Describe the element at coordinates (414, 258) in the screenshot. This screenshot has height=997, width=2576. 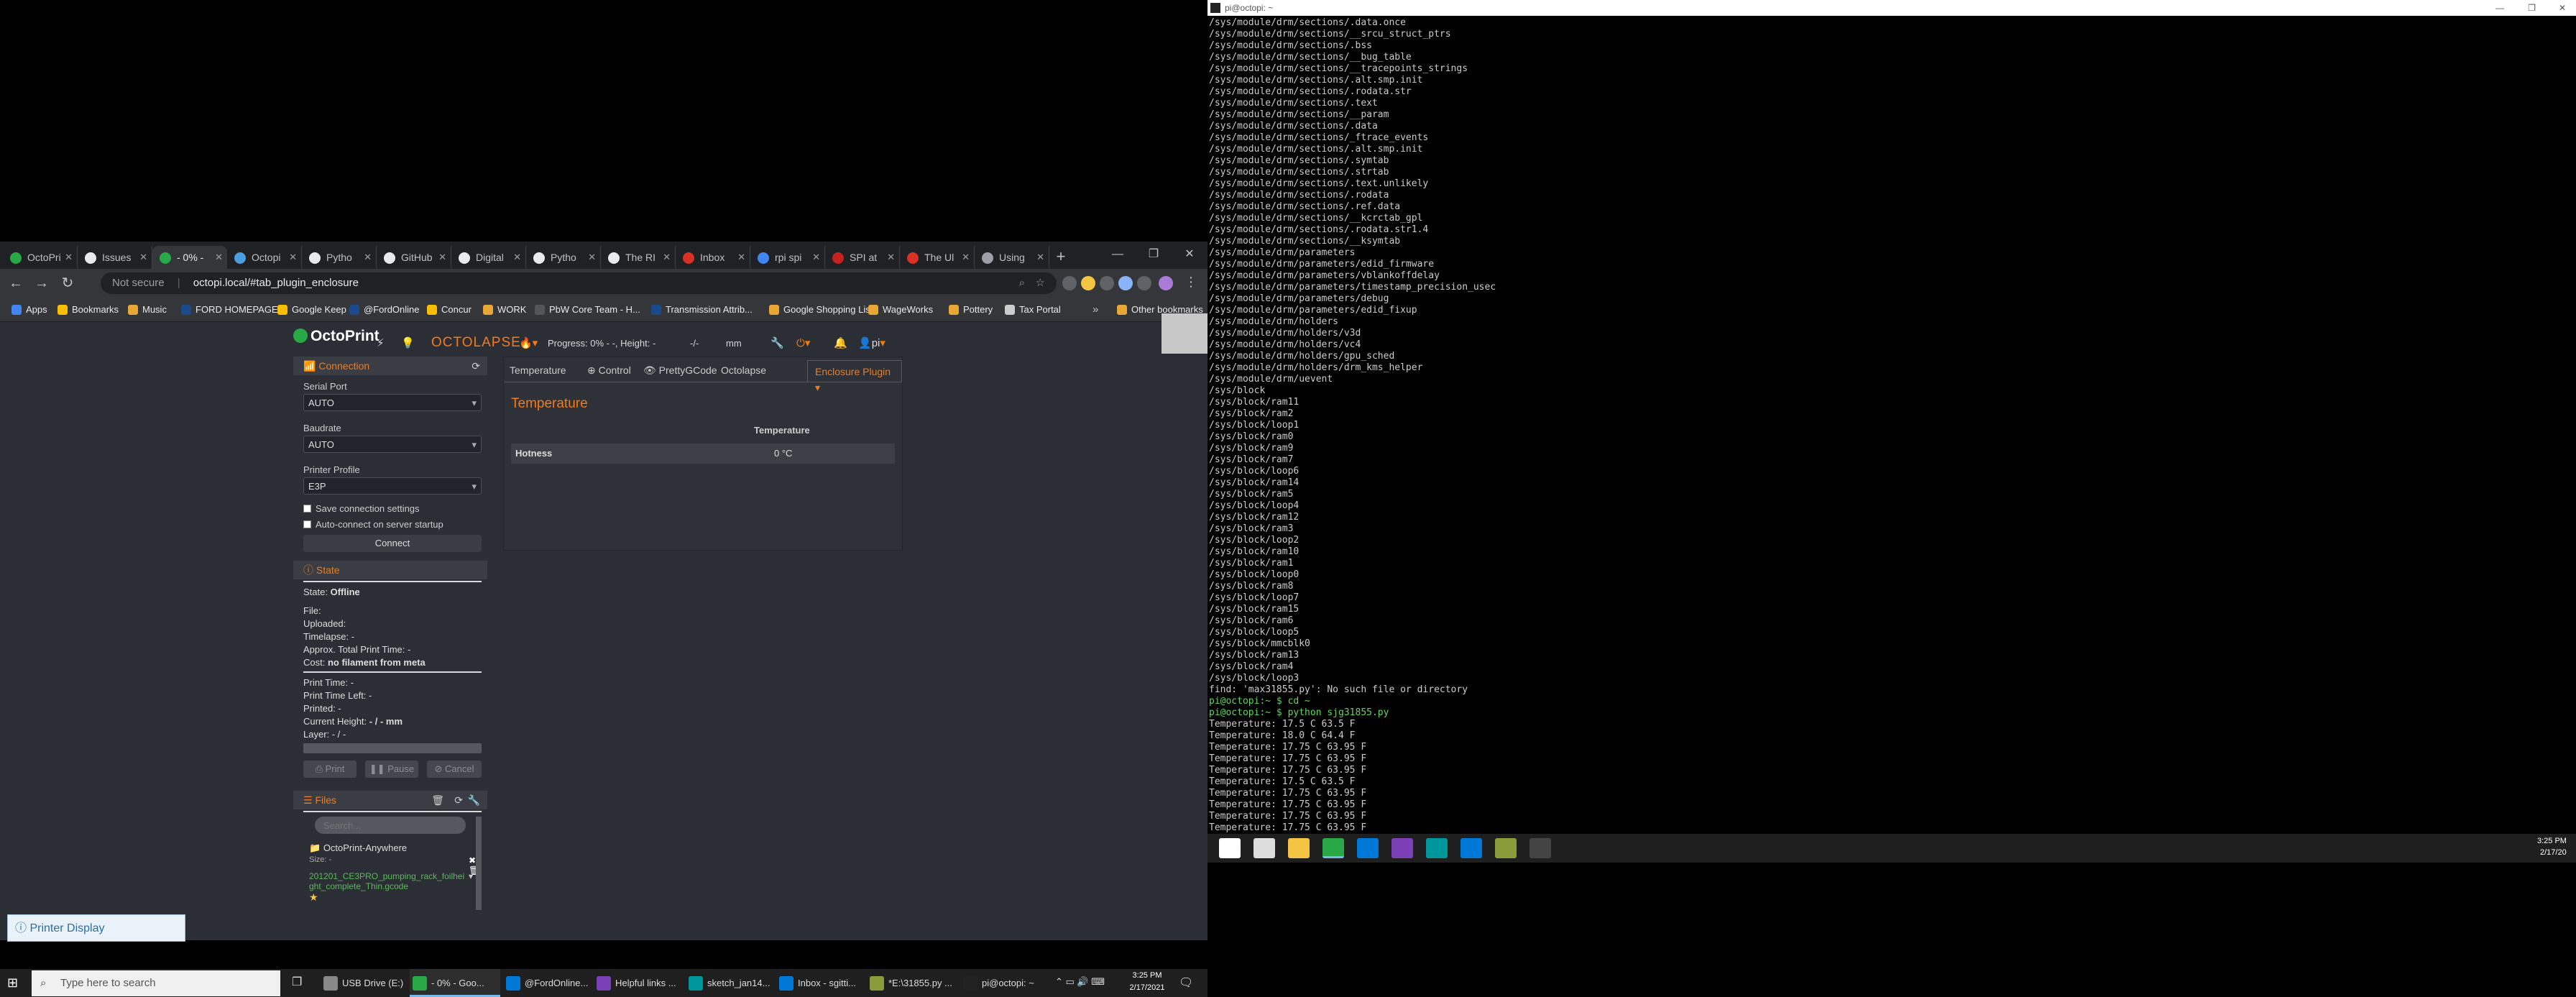
I see `tab-5: GitHub ✕` at that location.